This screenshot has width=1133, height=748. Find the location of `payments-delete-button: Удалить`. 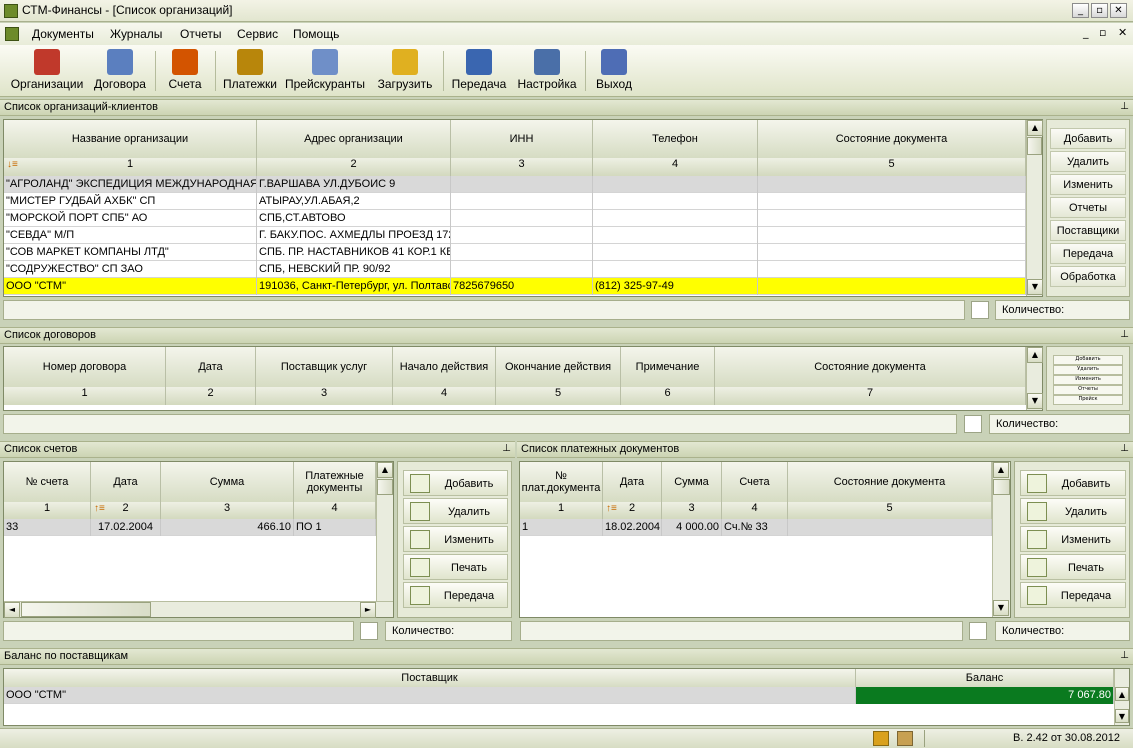

payments-delete-button: Удалить is located at coordinates (1073, 511).